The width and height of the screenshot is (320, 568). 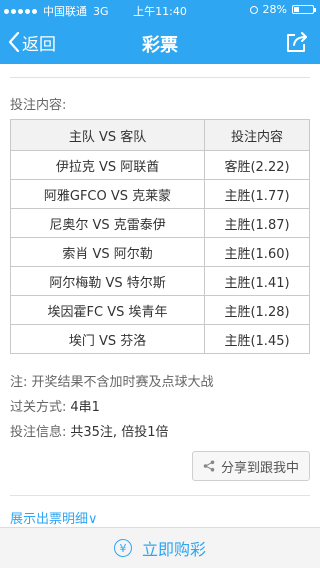 I want to click on bottom-bar: ¥ 立即购彩, so click(x=160, y=547).